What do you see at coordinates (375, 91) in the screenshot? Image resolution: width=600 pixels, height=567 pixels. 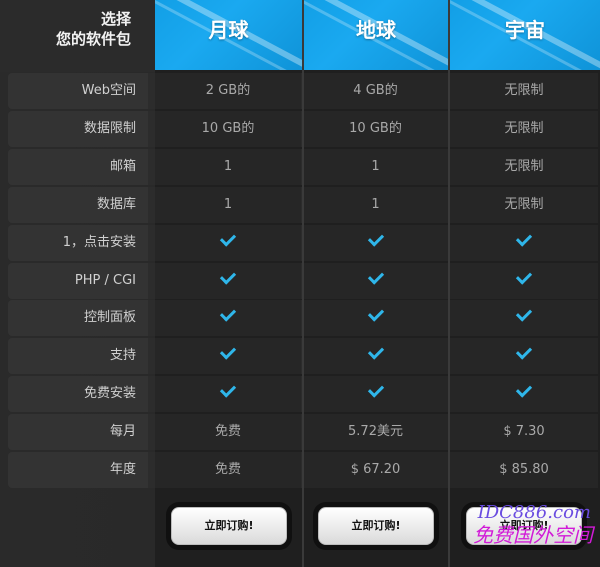 I see `feature-value: 4 GB的` at bounding box center [375, 91].